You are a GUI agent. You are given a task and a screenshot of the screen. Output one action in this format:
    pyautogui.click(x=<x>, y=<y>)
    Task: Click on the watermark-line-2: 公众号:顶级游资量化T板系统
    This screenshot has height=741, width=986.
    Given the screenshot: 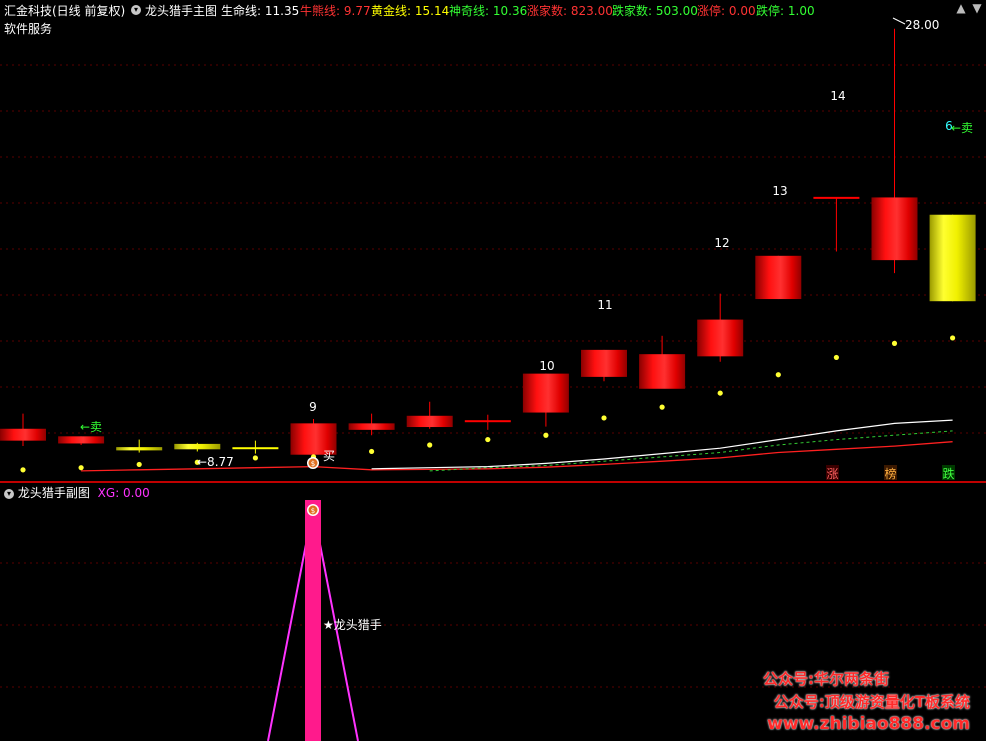 What is the action you would take?
    pyautogui.click(x=871, y=702)
    